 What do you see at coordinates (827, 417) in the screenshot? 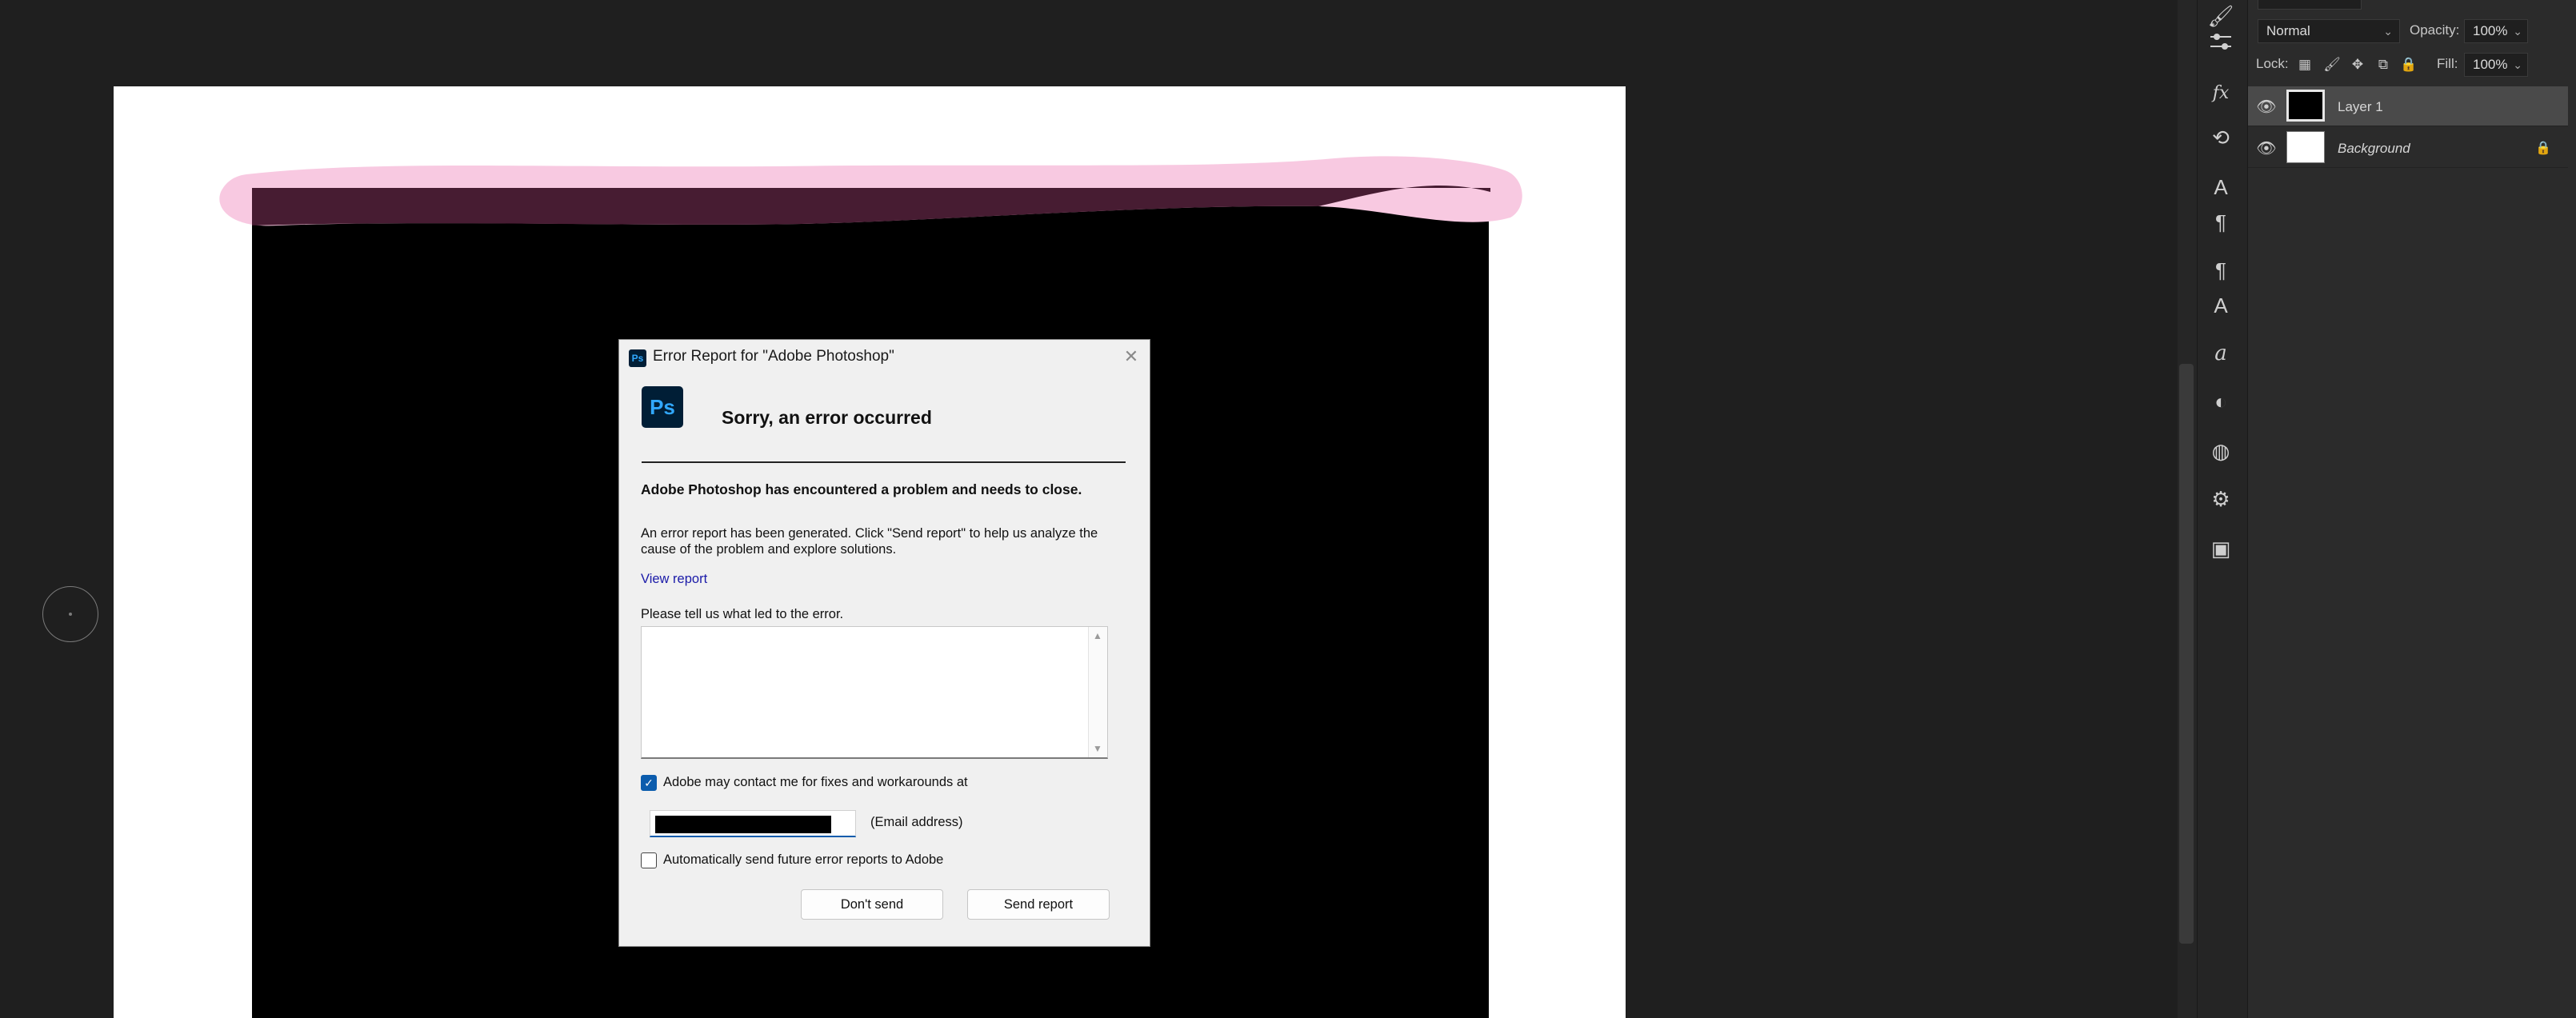
I see `dialog-heading: Sorry, an error occurred` at bounding box center [827, 417].